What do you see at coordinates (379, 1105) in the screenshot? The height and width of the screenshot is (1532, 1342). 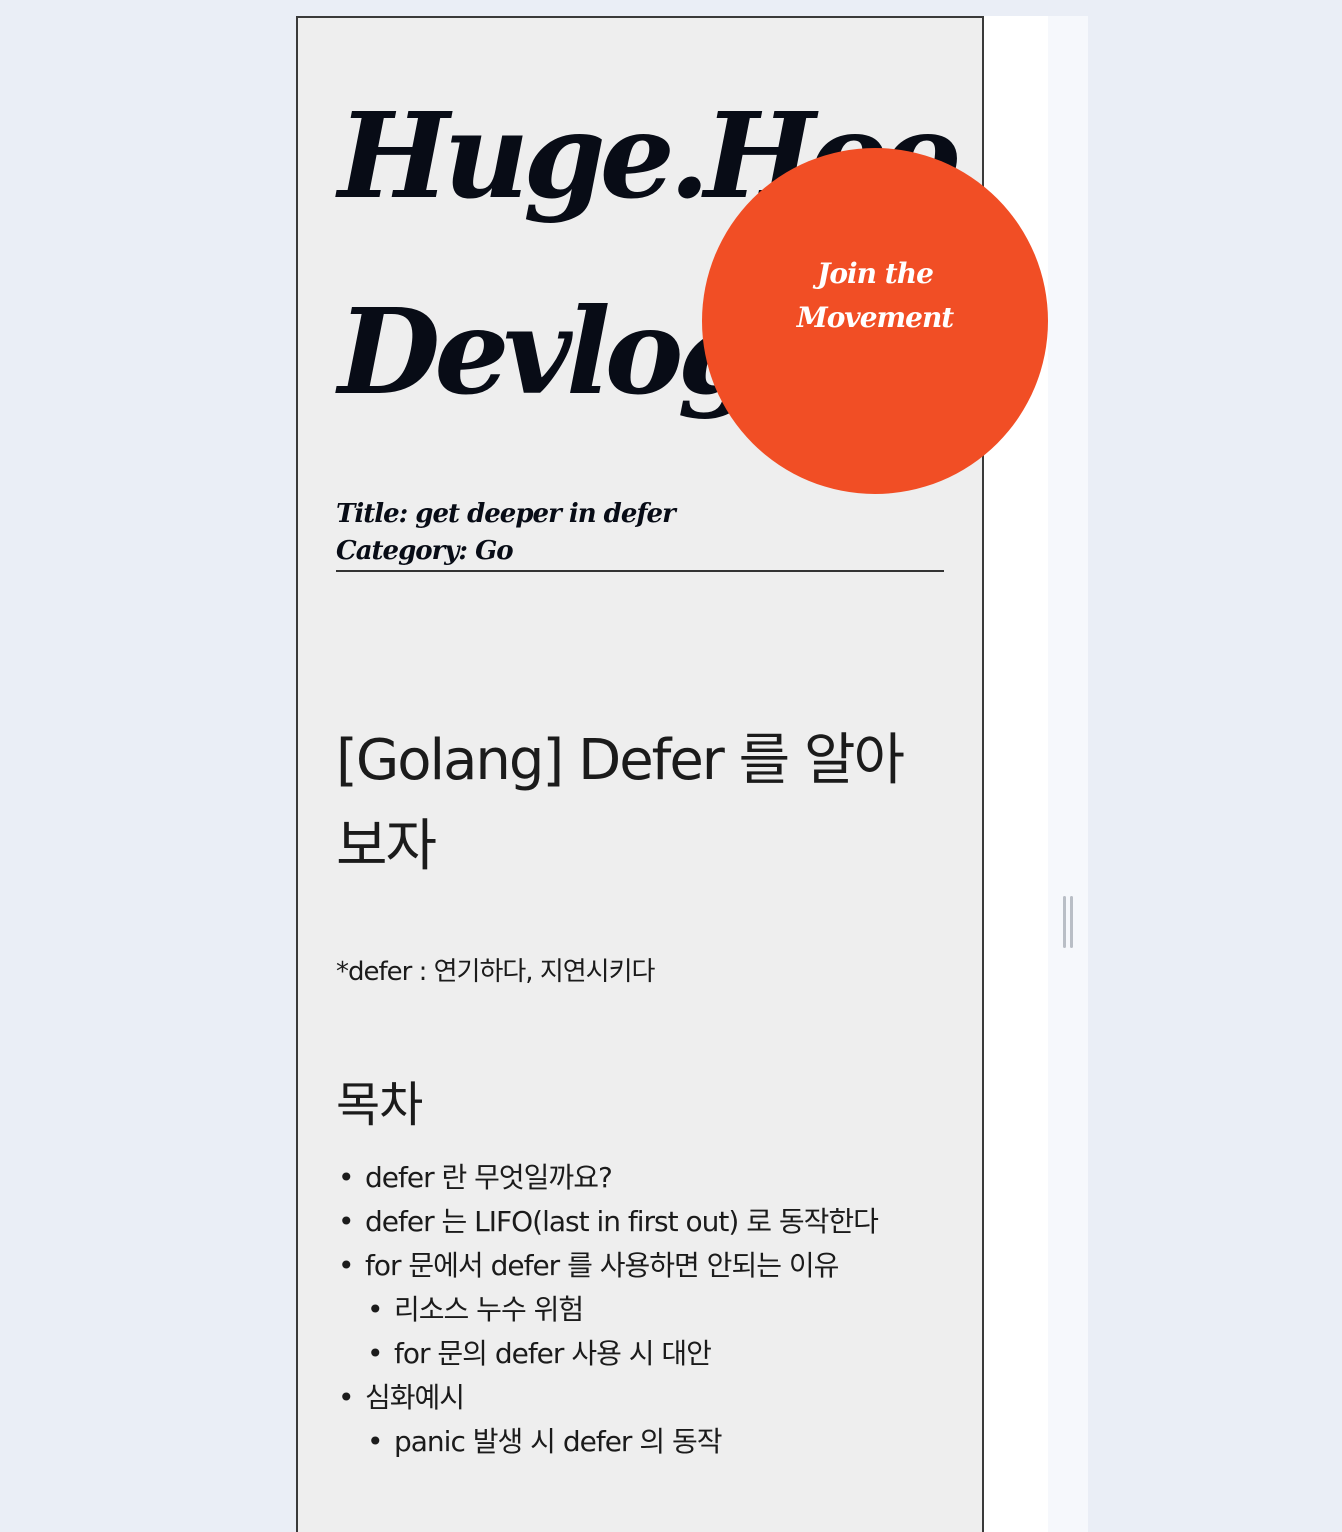 I see `toc-heading: 목차` at bounding box center [379, 1105].